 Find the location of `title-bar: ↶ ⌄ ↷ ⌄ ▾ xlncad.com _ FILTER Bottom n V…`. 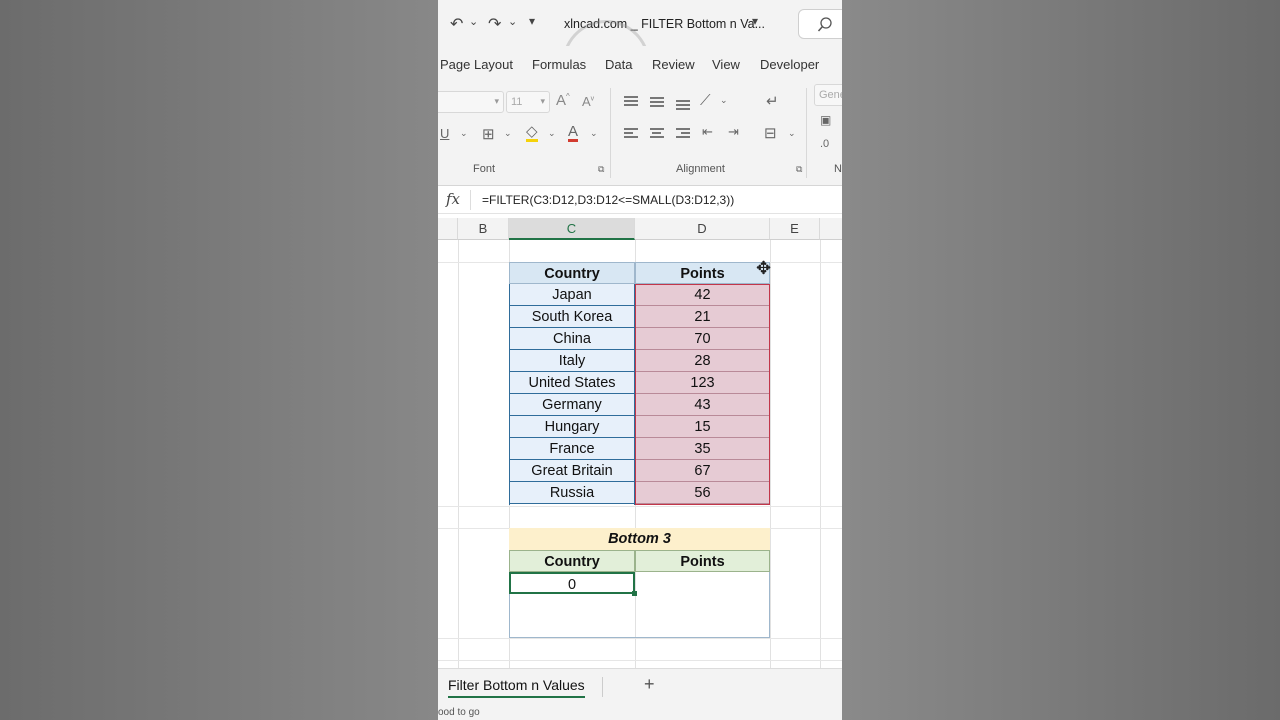

title-bar: ↶ ⌄ ↷ ⌄ ▾ xlncad.com _ FILTER Bottom n V… is located at coordinates (640, 59).